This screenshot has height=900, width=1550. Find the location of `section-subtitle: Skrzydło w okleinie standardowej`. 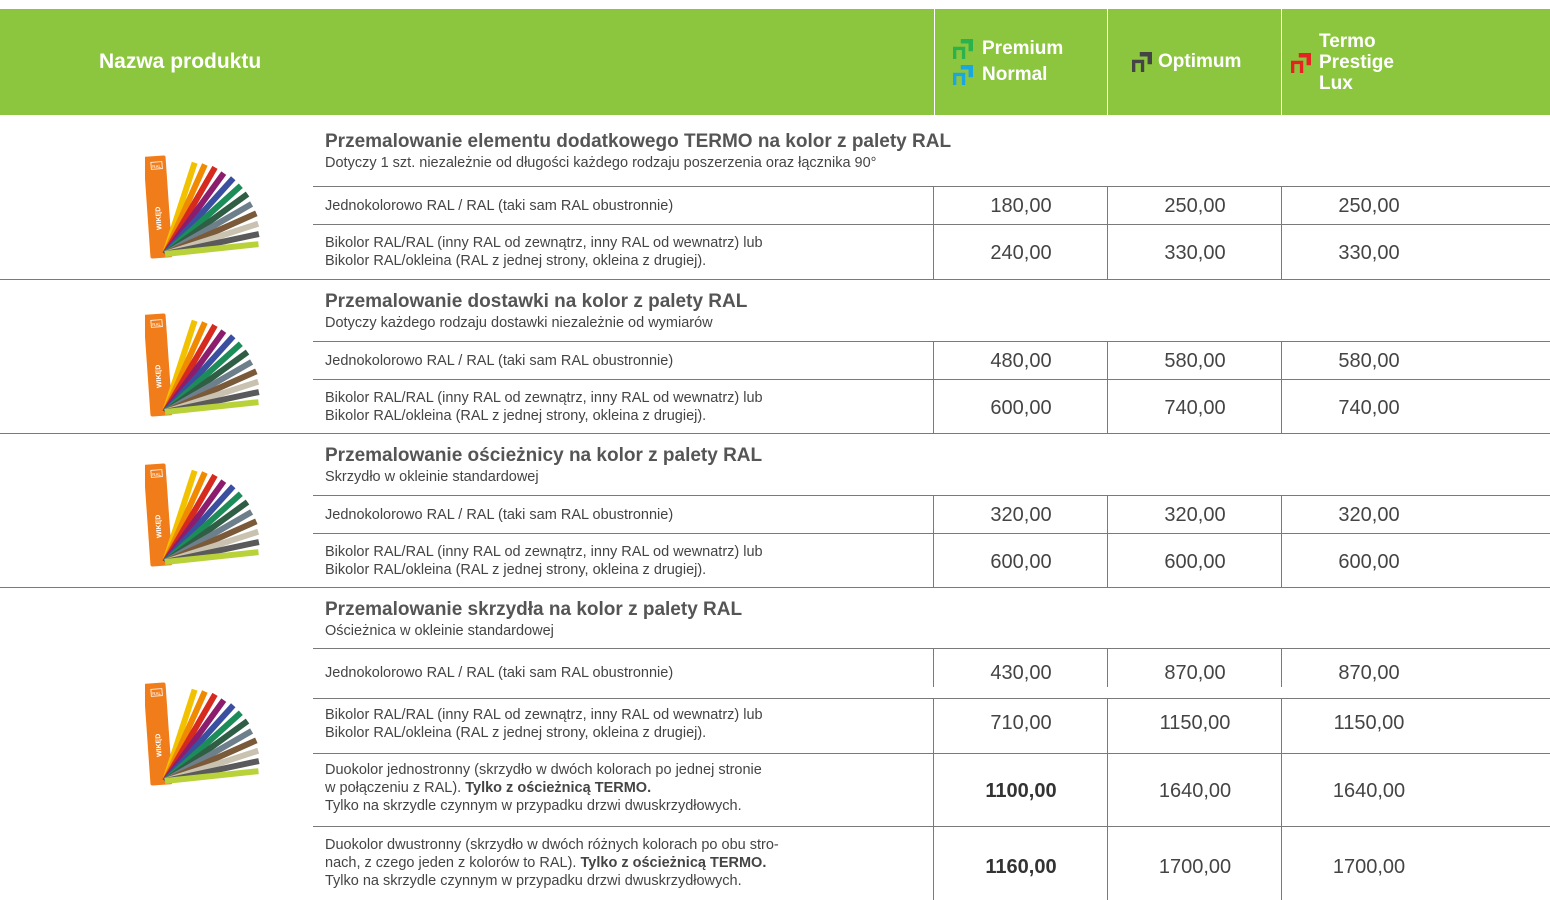

section-subtitle: Skrzydło w okleinie standardowej is located at coordinates (432, 477).